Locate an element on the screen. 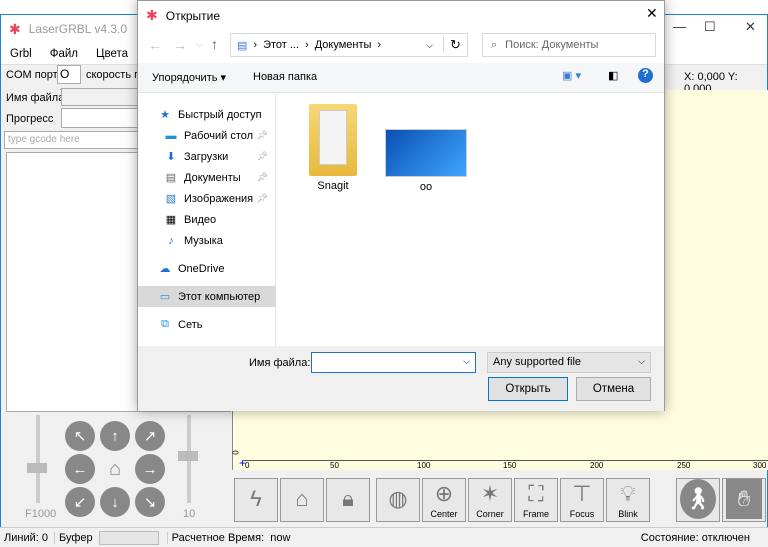 The image size is (768, 547). nav-onedrive: ☁ OneDrive is located at coordinates (207, 268).